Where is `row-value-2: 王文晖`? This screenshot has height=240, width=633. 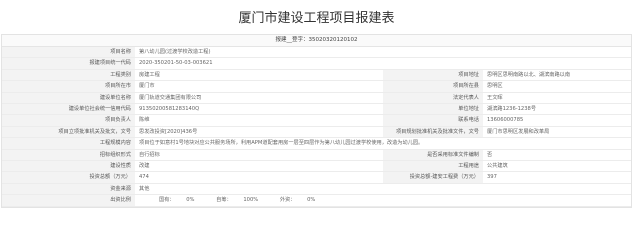
row-value-2: 王文晖 is located at coordinates (557, 98).